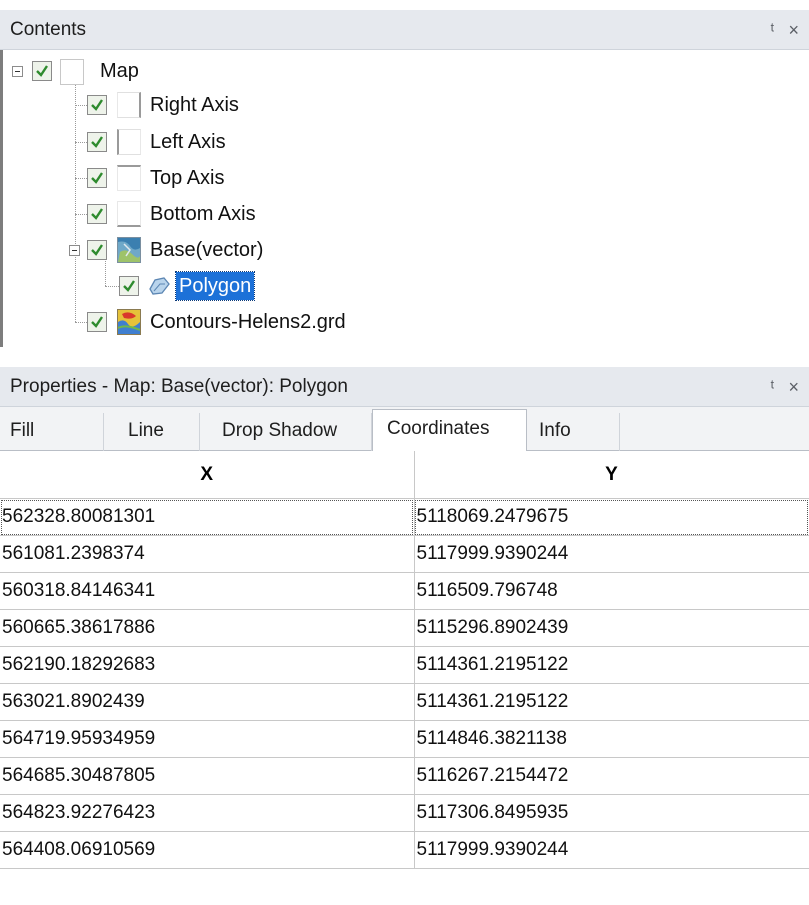  What do you see at coordinates (215, 286) in the screenshot?
I see `tree-item-label: Polygon` at bounding box center [215, 286].